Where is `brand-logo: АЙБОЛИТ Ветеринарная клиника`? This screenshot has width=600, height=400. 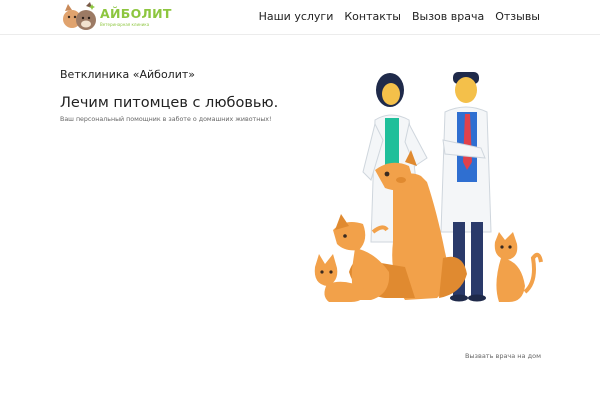
brand-logo: АЙБОЛИТ Ветеринарная клиника is located at coordinates (122, 17).